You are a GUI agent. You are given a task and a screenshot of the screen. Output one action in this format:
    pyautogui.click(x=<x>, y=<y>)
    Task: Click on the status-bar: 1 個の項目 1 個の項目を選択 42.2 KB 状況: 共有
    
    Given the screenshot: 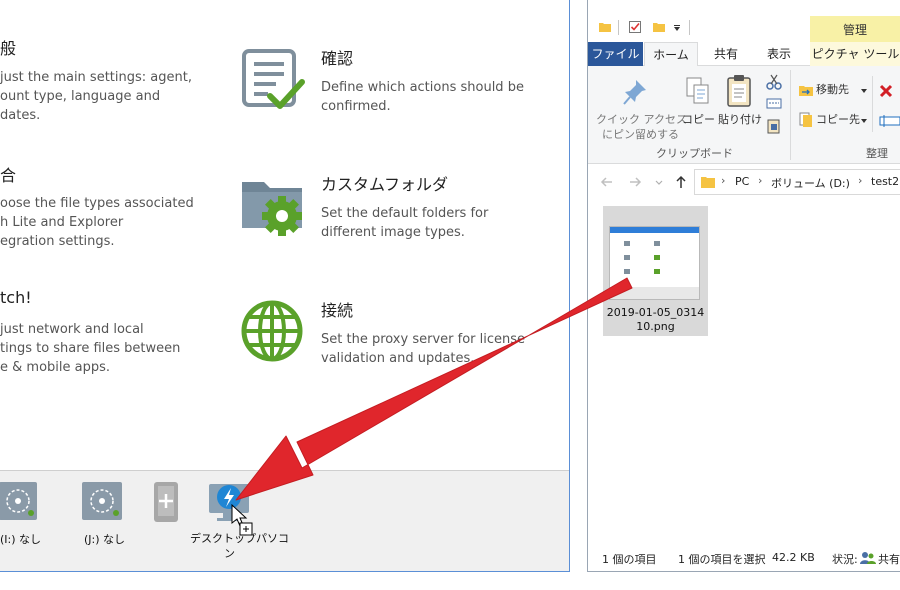 What is the action you would take?
    pyautogui.click(x=744, y=559)
    